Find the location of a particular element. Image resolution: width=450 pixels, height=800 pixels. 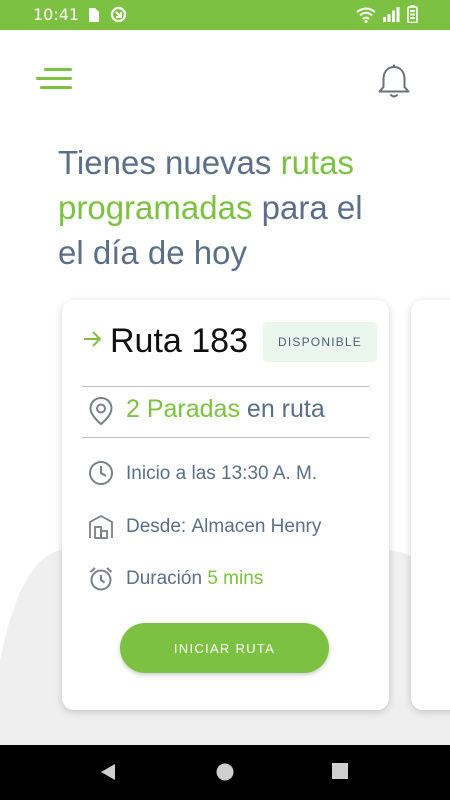

navigation-bar is located at coordinates (225, 772).